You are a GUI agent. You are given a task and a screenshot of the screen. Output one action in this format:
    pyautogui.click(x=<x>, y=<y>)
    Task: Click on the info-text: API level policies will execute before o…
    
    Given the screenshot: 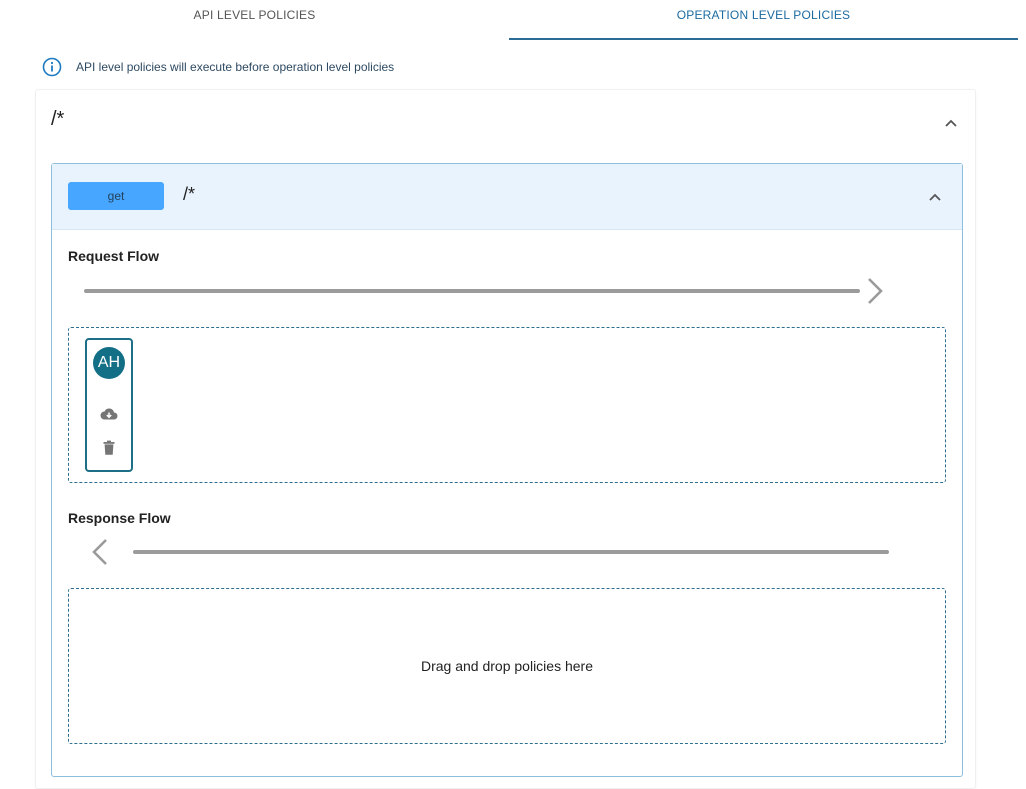 What is the action you would take?
    pyautogui.click(x=235, y=67)
    